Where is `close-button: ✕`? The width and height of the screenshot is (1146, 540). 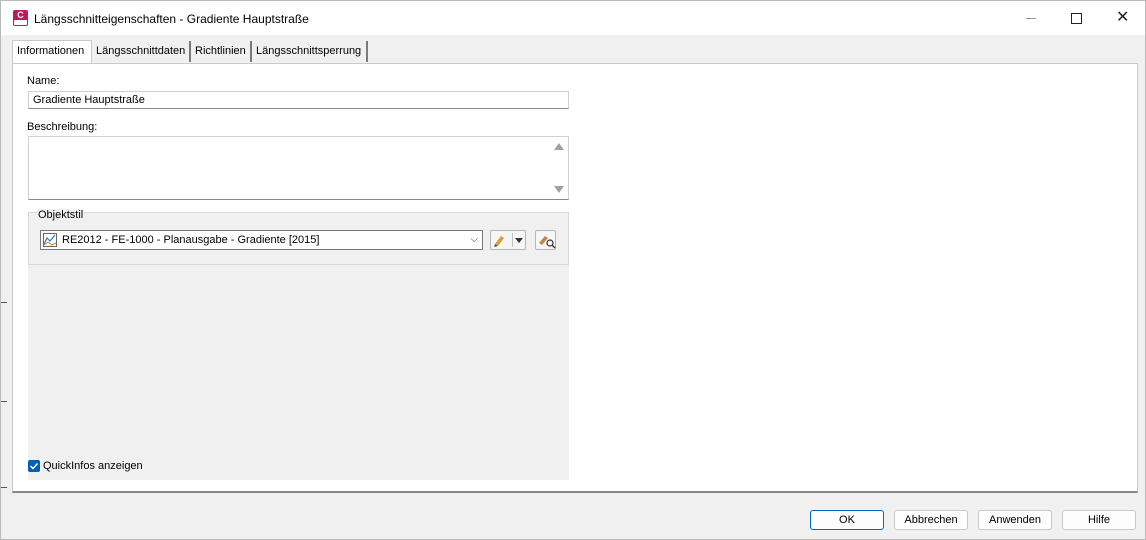
close-button: ✕ is located at coordinates (1123, 18).